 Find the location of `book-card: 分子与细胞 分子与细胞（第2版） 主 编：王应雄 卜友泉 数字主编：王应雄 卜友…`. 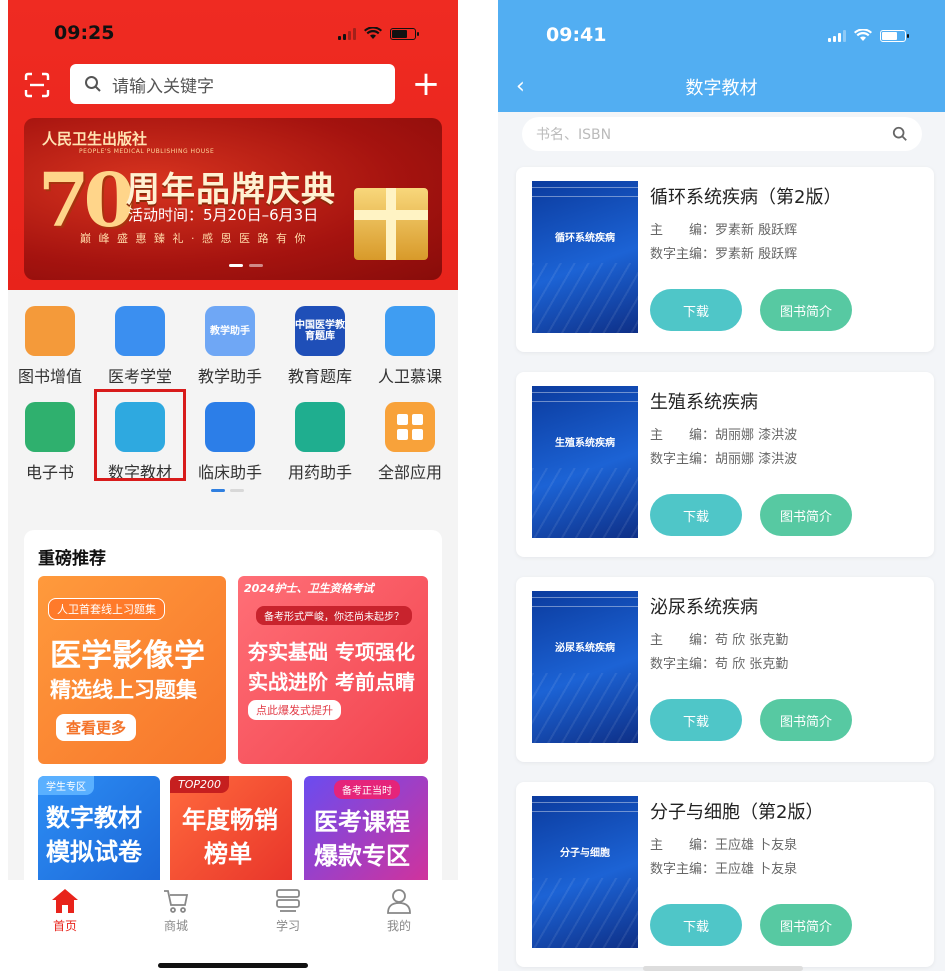

book-card: 分子与细胞 分子与细胞（第2版） 主 编：王应雄 卜友泉 数字主编：王应雄 卜友… is located at coordinates (725, 874).